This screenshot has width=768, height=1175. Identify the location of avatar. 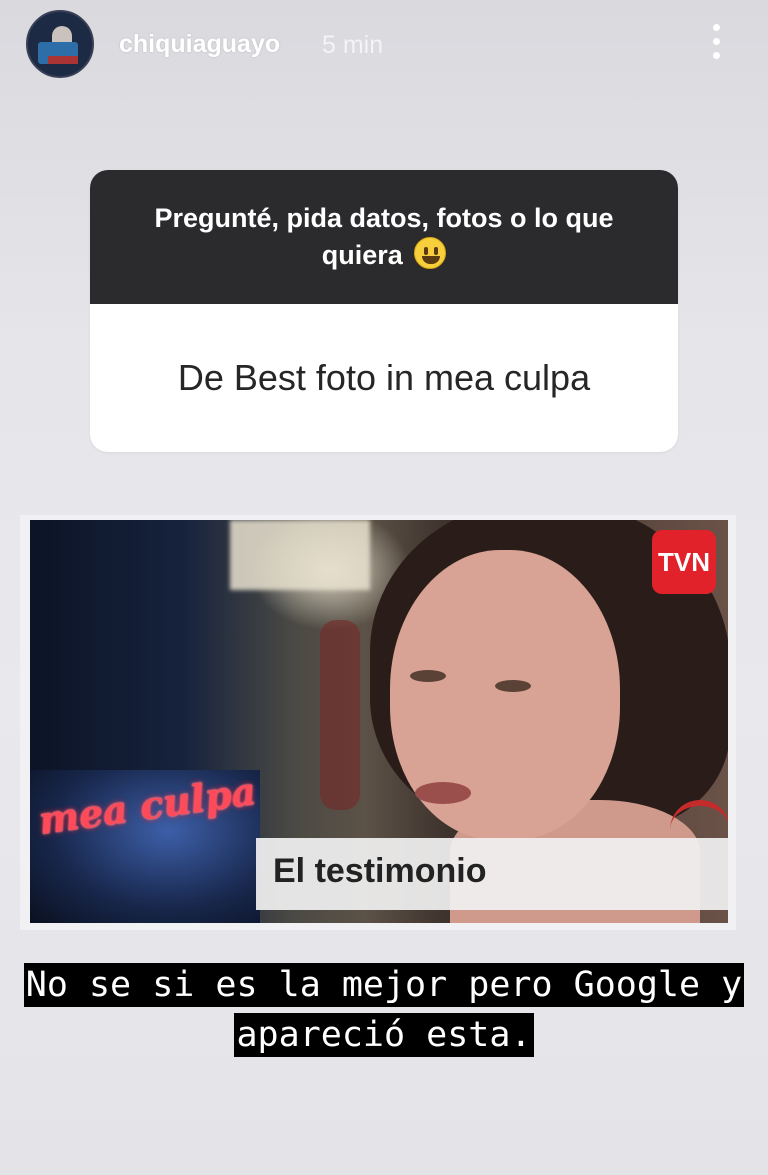
(60, 44).